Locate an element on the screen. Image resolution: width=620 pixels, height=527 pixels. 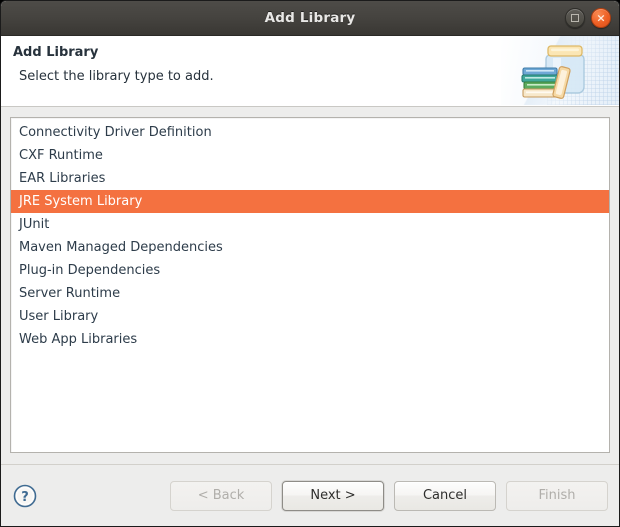
list-item-selected: JRE System Library is located at coordinates (310, 201).